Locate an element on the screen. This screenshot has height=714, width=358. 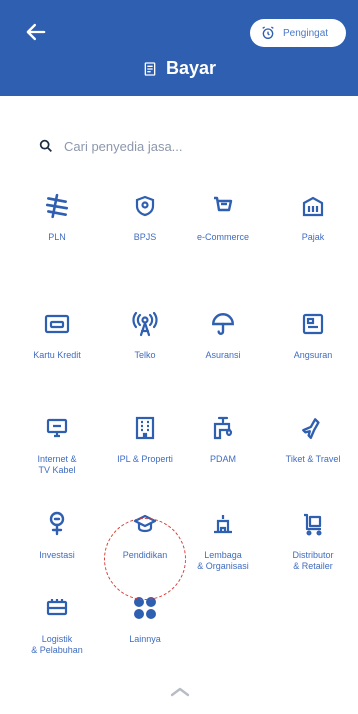
top-bar: Pengingat Bayar is located at coordinates (179, 48).